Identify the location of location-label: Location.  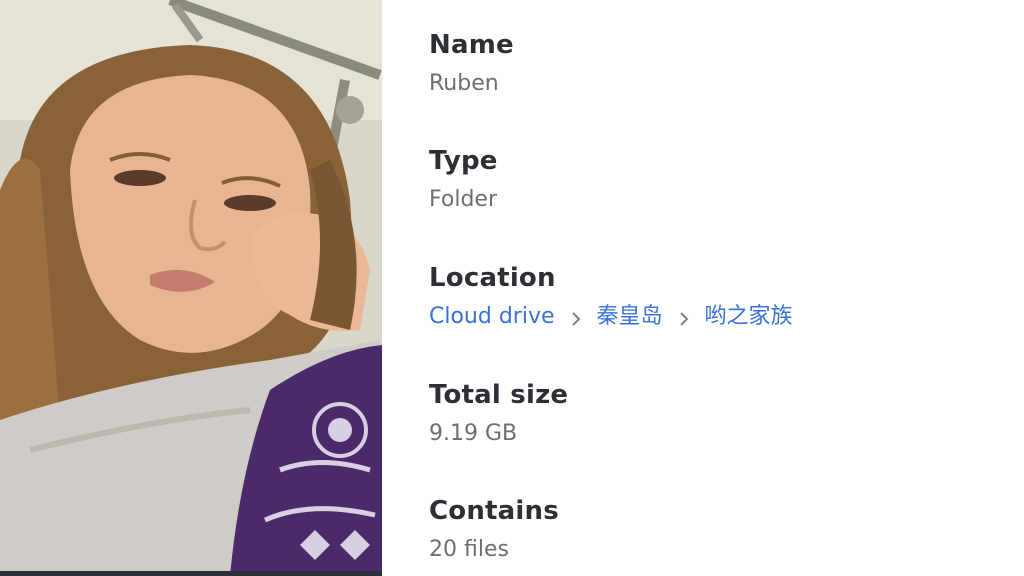
(492, 278).